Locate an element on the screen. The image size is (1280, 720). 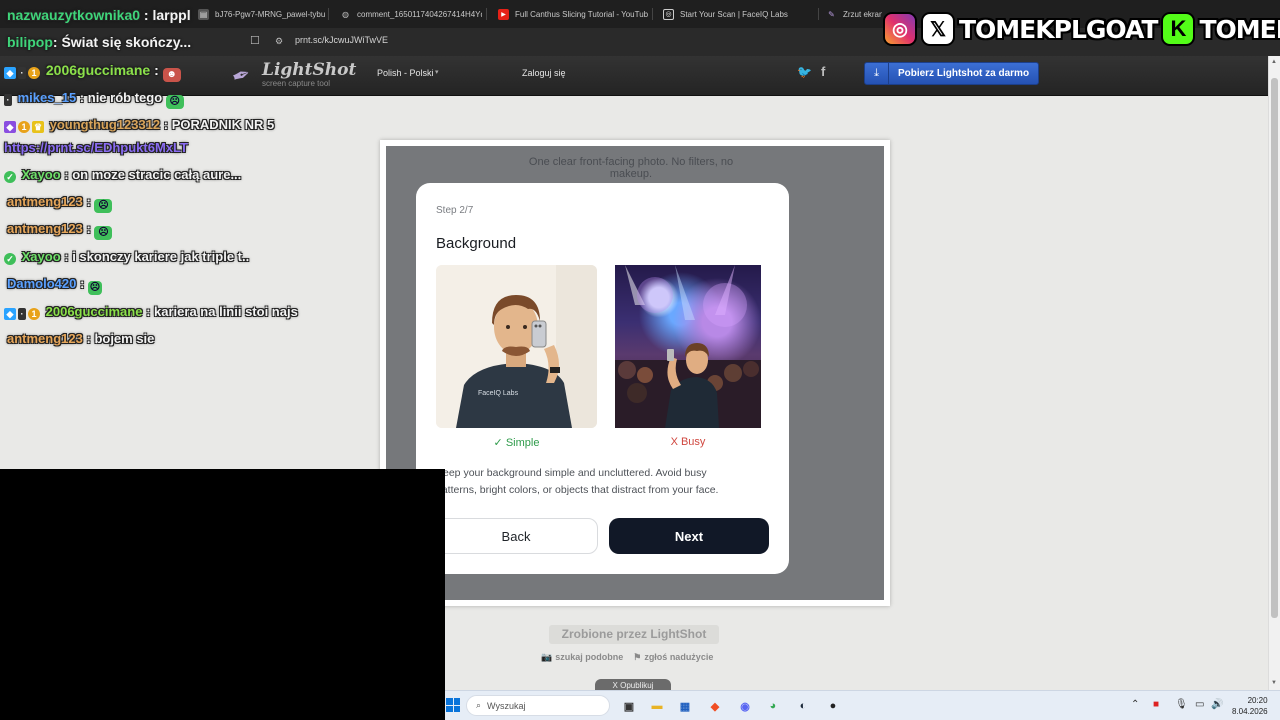
background-text-line: makeup. is located at coordinates (631, 174).